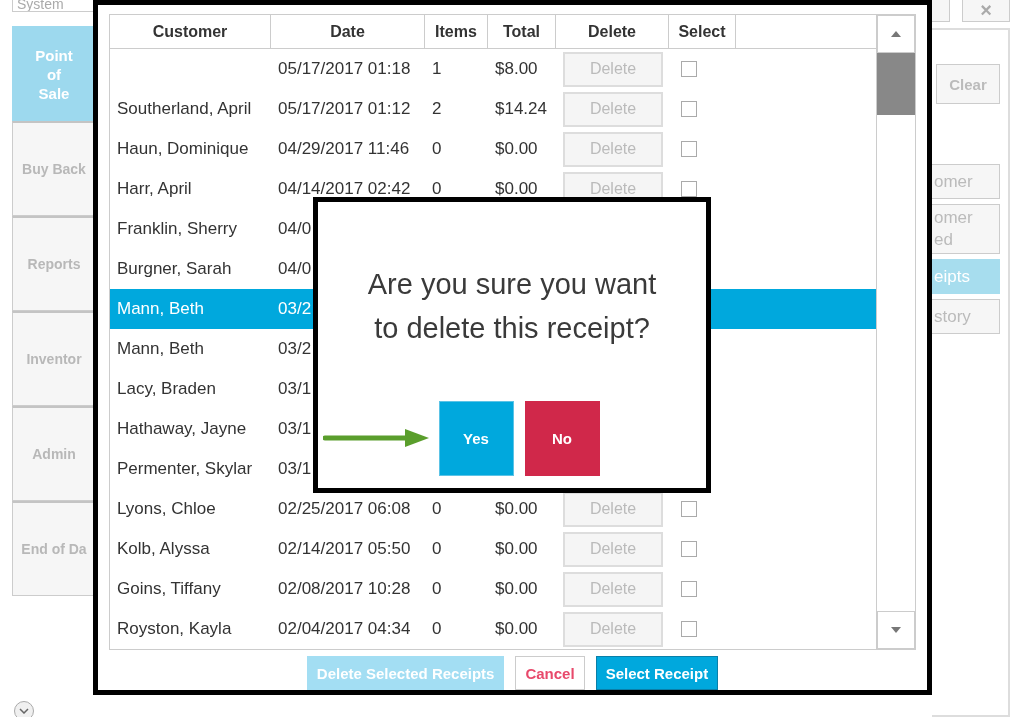 The image size is (1021, 717). Describe the element at coordinates (190, 31) in the screenshot. I see `column-header: Customer` at that location.